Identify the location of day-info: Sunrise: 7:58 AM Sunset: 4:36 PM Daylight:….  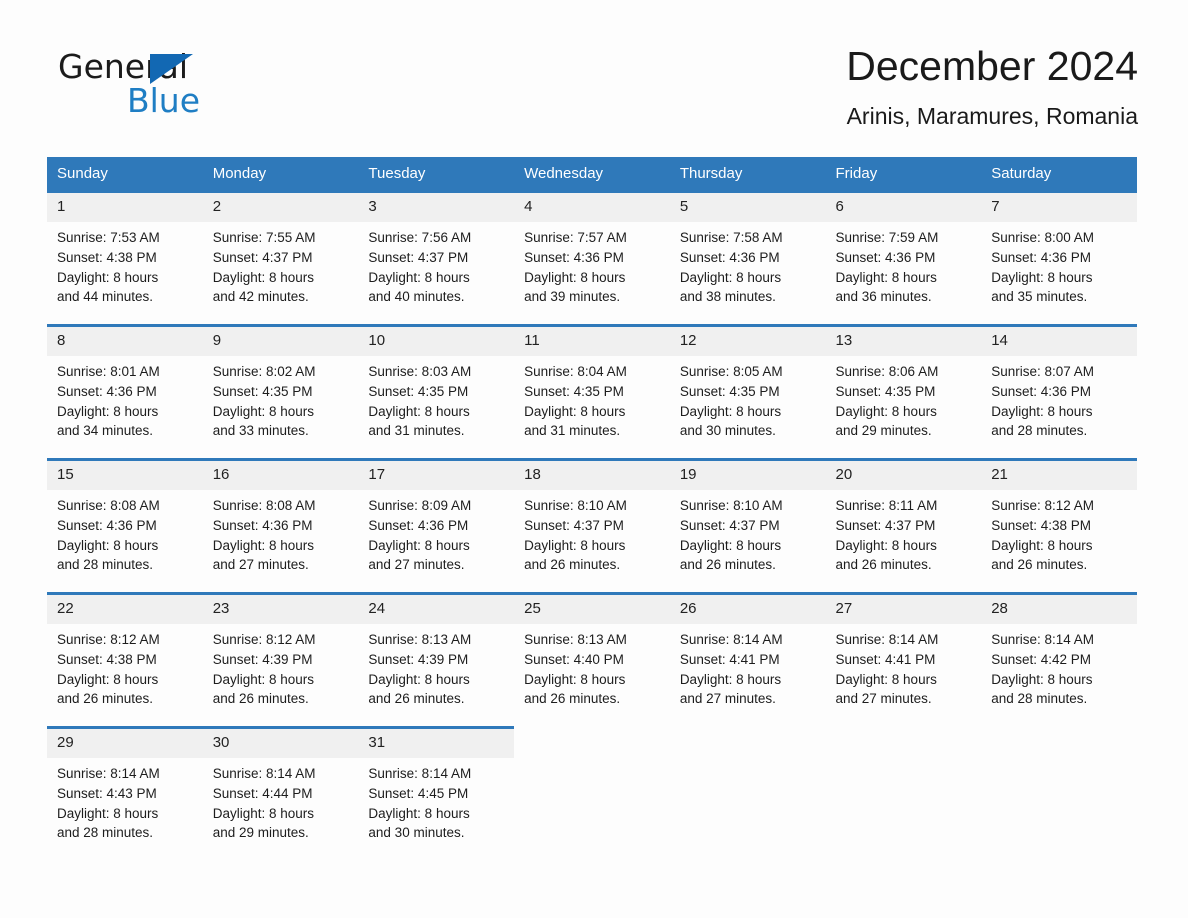
(748, 264).